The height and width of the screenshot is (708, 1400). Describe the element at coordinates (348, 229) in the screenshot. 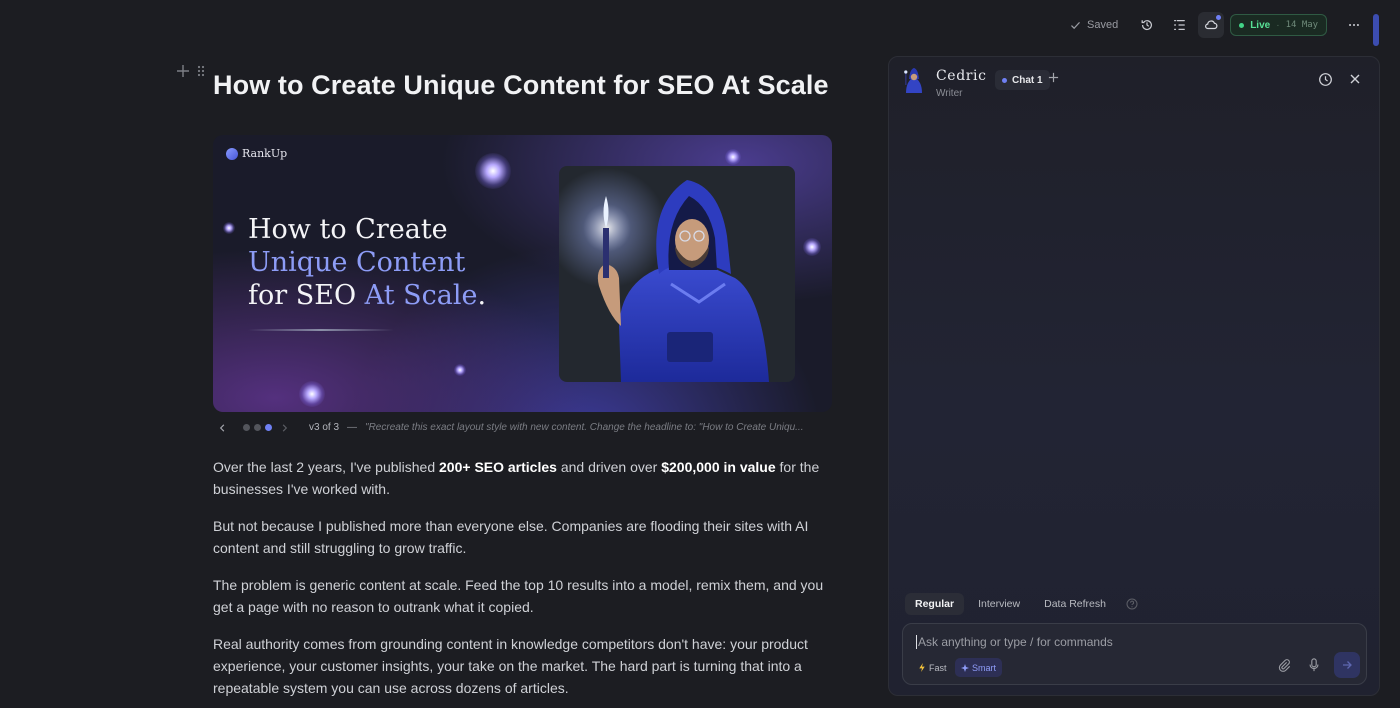

I see `hero-line-1: How to Create` at that location.